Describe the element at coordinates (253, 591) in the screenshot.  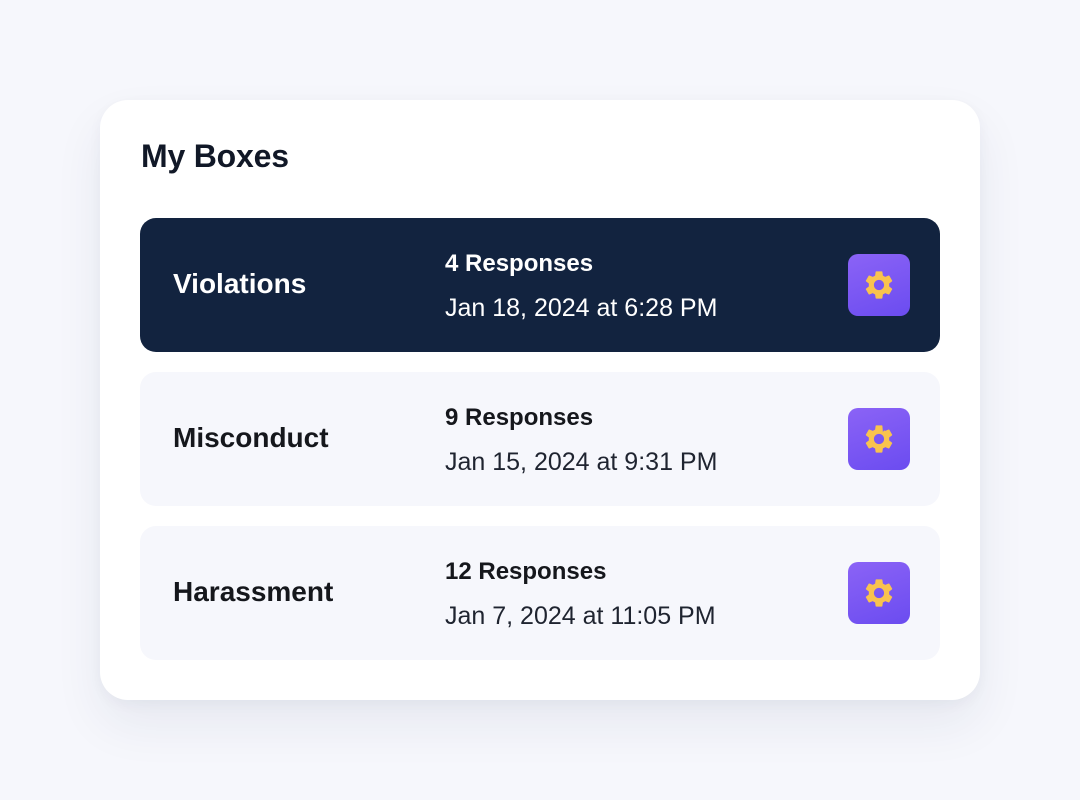
I see `box-name: Harassment` at that location.